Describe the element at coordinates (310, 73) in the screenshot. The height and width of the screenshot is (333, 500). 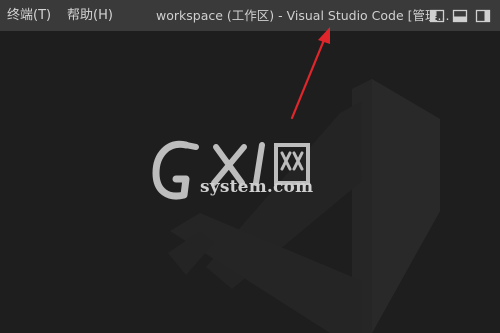
I see `annotation-arrow` at that location.